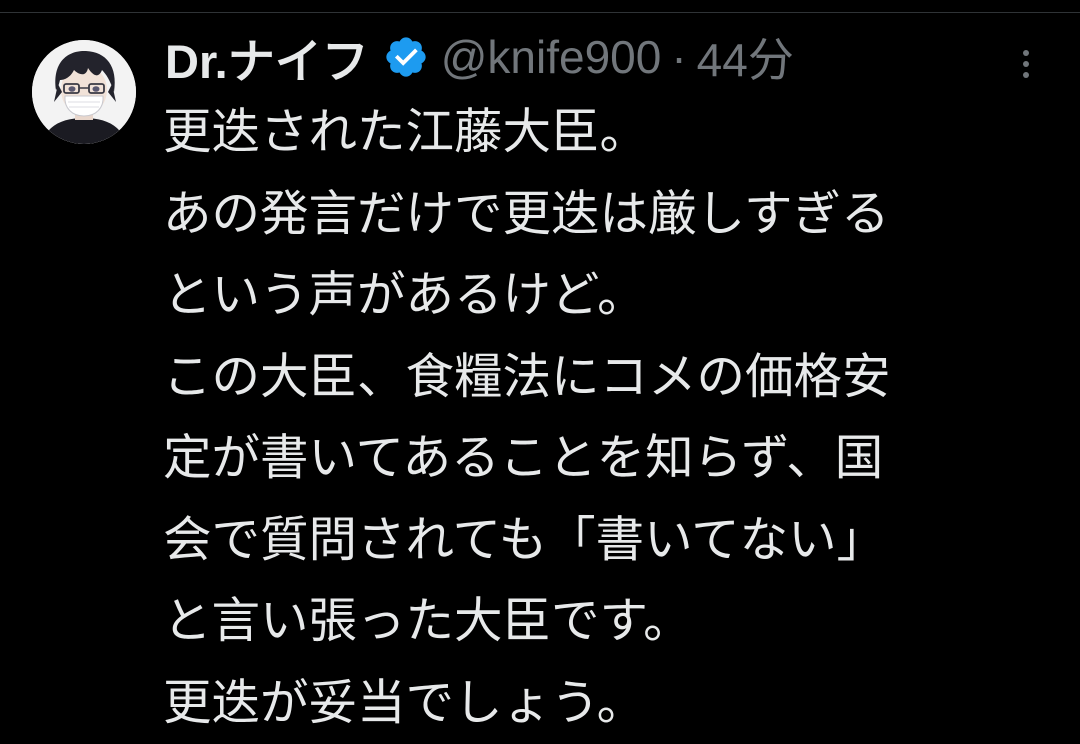 This screenshot has height=744, width=1080. What do you see at coordinates (613, 296) in the screenshot?
I see `tweet-text-line: という声があるけど。` at bounding box center [613, 296].